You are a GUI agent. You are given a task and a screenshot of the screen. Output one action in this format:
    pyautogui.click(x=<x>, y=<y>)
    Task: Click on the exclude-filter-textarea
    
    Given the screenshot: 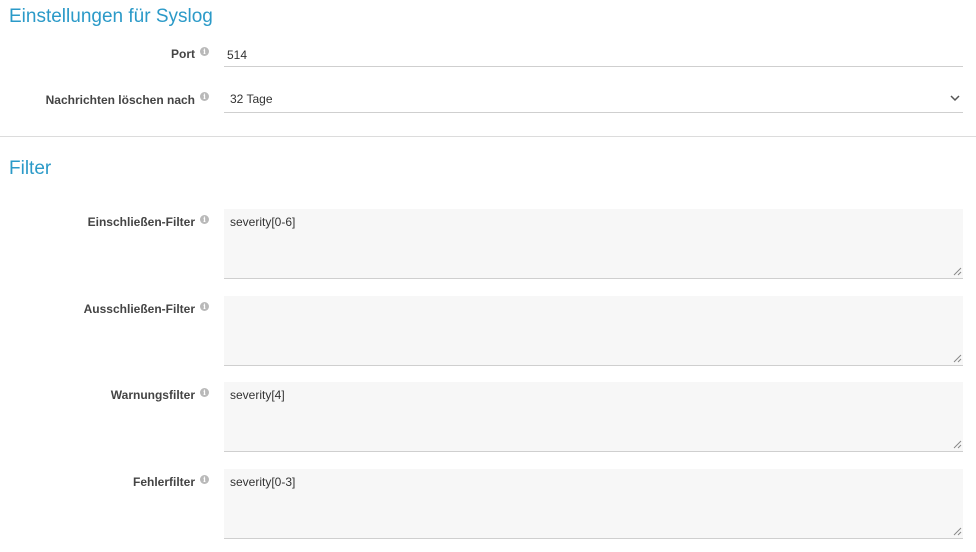 What is the action you would take?
    pyautogui.click(x=593, y=331)
    